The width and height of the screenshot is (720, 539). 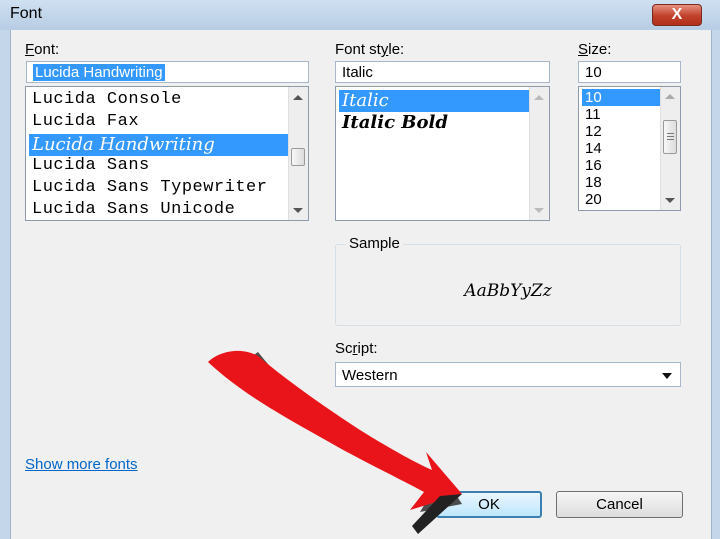 I want to click on size-value: 10, so click(x=593, y=72).